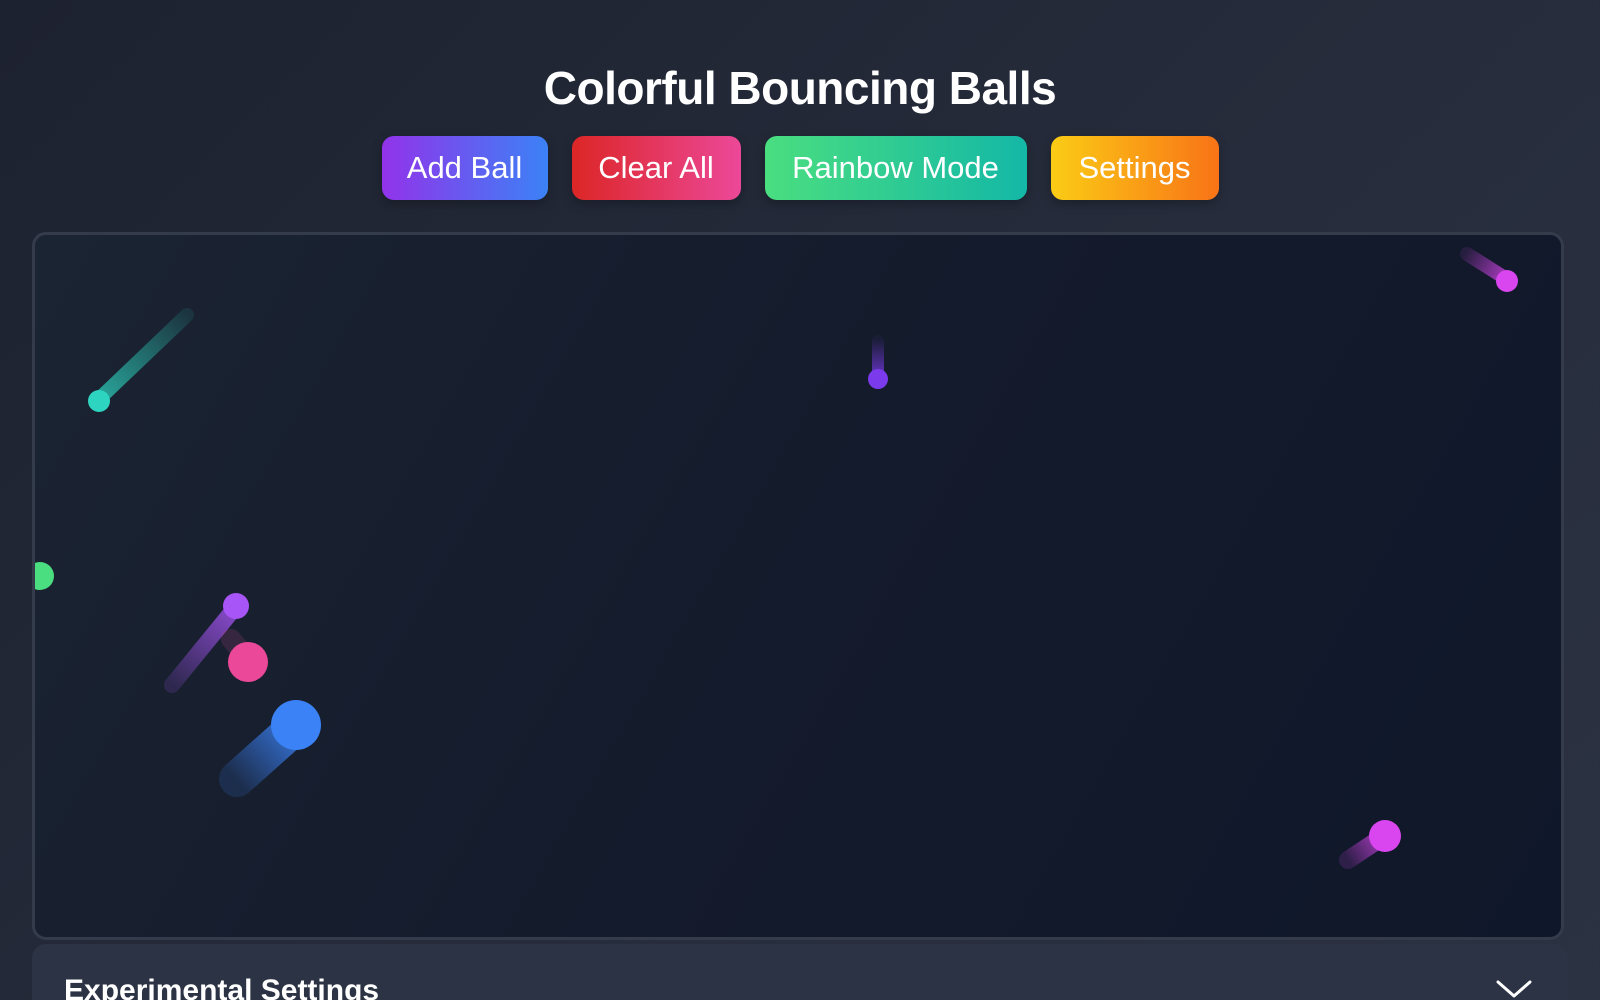  Describe the element at coordinates (656, 168) in the screenshot. I see `clear-all-button: Clear All` at that location.